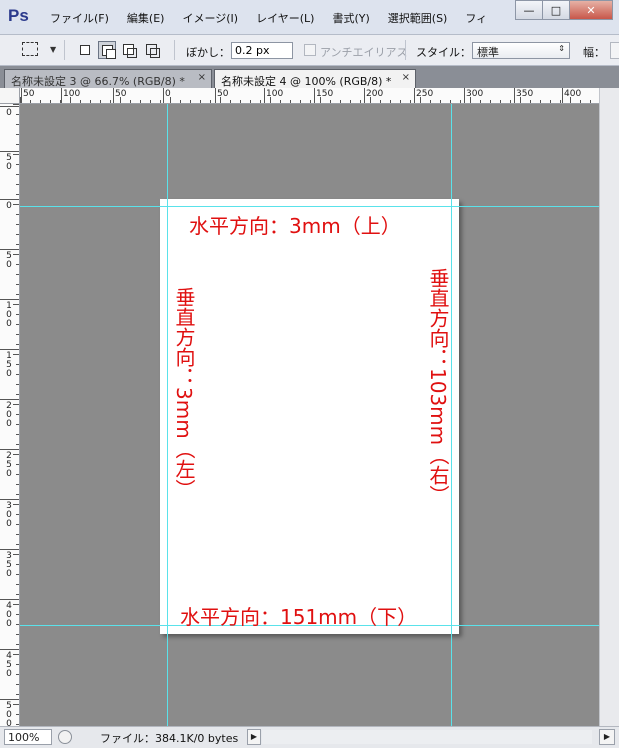 The width and height of the screenshot is (619, 748). What do you see at coordinates (427, 737) in the screenshot?
I see `horizontal-scrollbar` at bounding box center [427, 737].